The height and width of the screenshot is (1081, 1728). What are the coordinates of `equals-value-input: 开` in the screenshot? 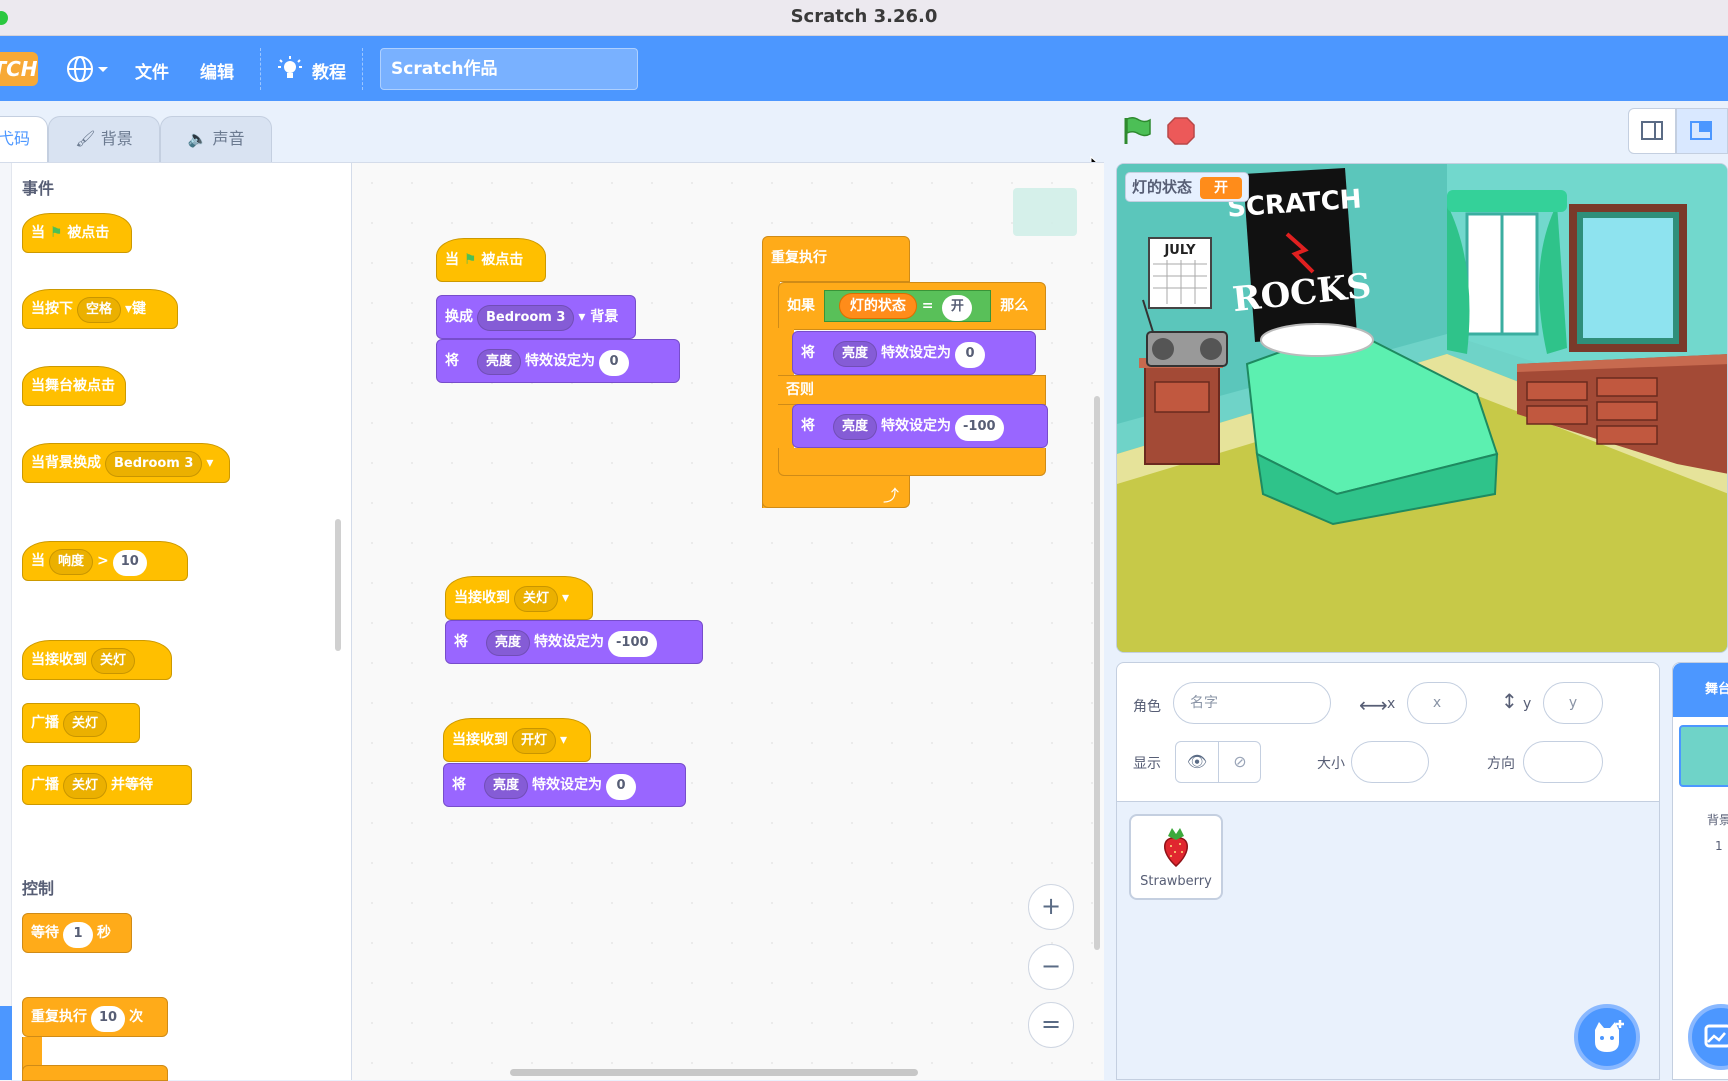 It's located at (957, 308).